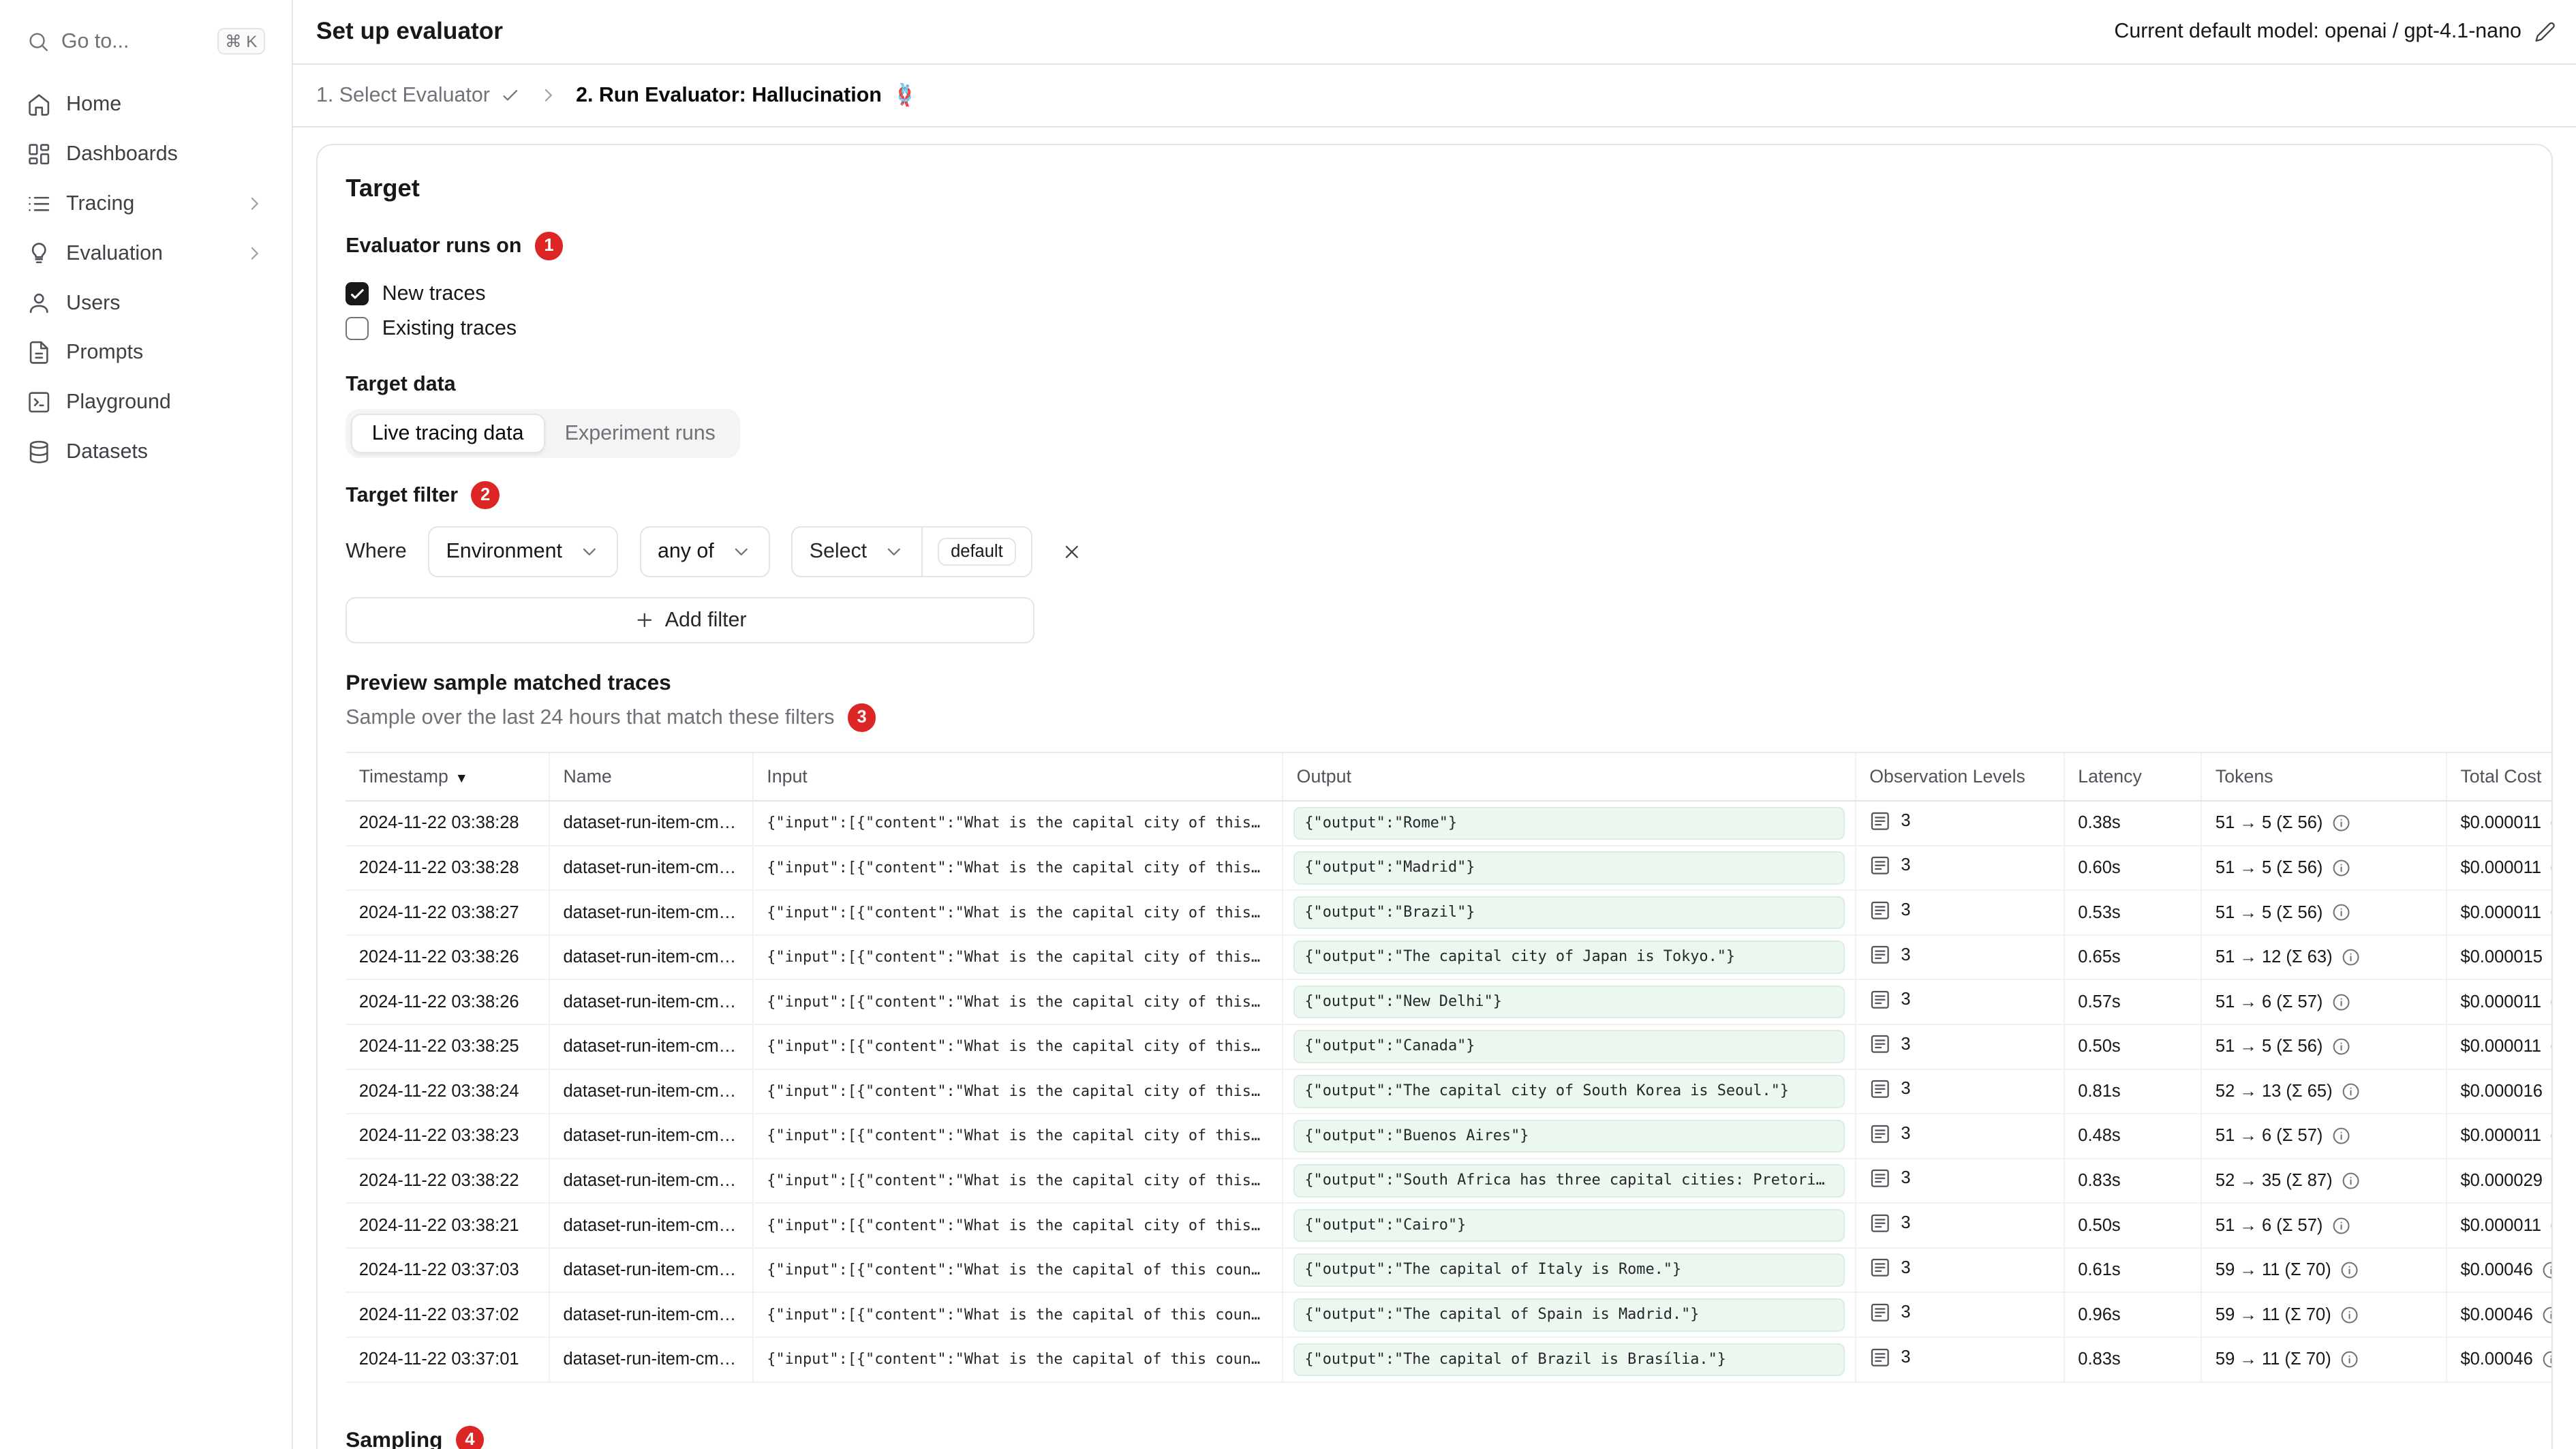 The image size is (2576, 1449). I want to click on output-pill: {"output":"Canada"}, so click(1569, 1047).